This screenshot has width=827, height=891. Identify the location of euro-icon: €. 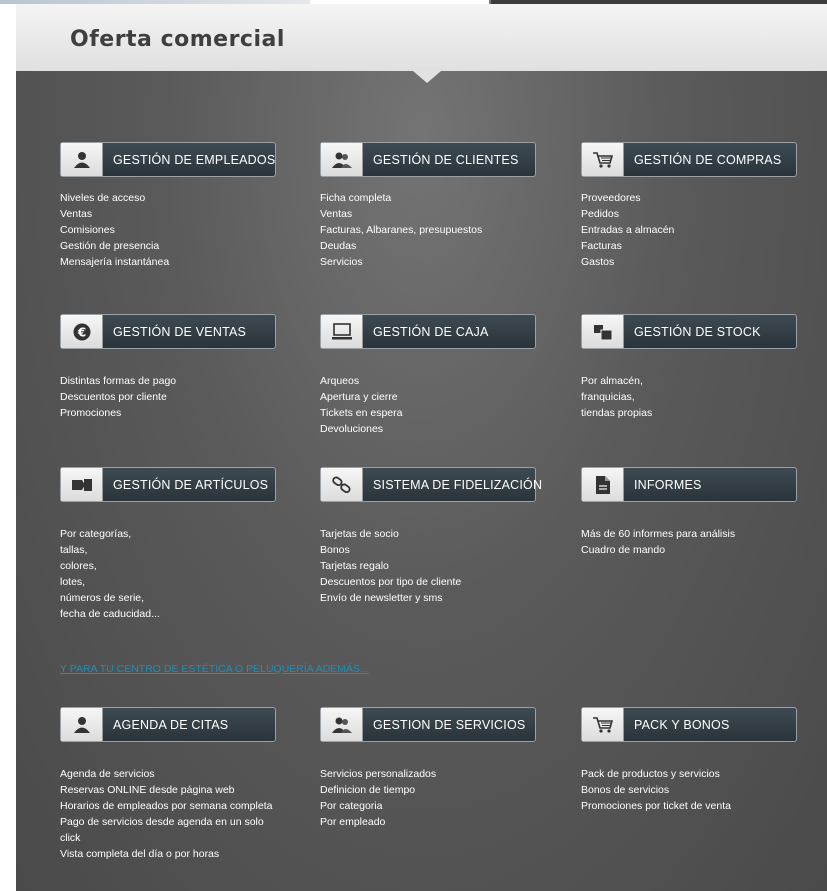
(82, 331).